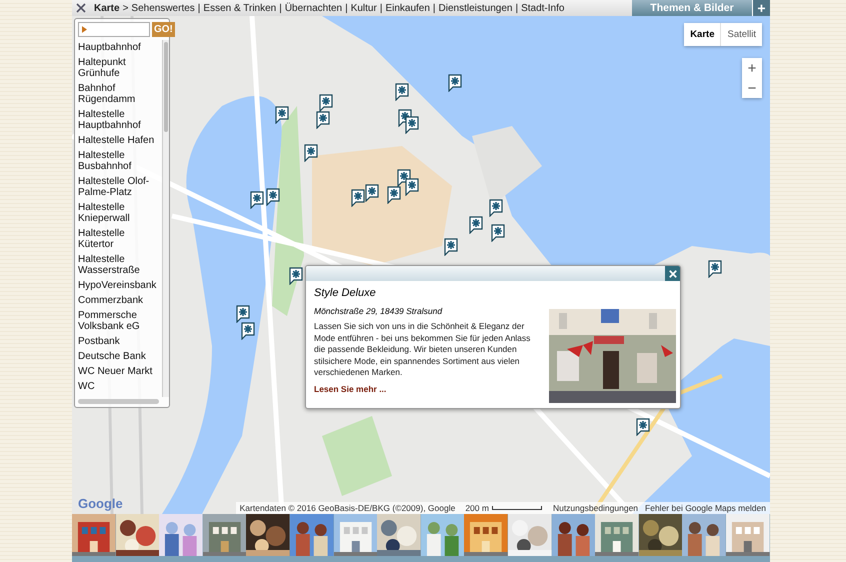 The height and width of the screenshot is (562, 846). Describe the element at coordinates (761, 8) in the screenshot. I see `add-button: +` at that location.